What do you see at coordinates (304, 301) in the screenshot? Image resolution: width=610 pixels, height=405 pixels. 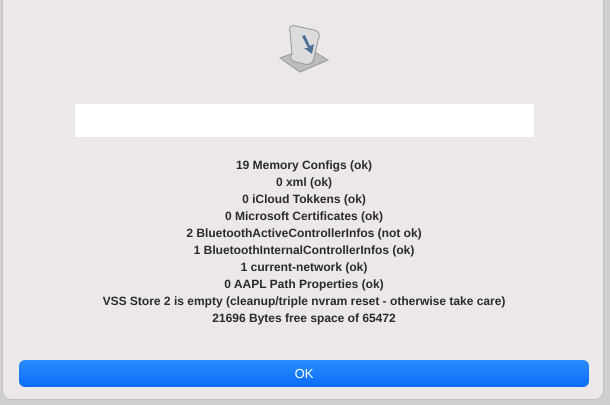 I see `message-line: VSS Store 2 is empty (cleanup/triple nvram reset - otherwise take care)` at bounding box center [304, 301].